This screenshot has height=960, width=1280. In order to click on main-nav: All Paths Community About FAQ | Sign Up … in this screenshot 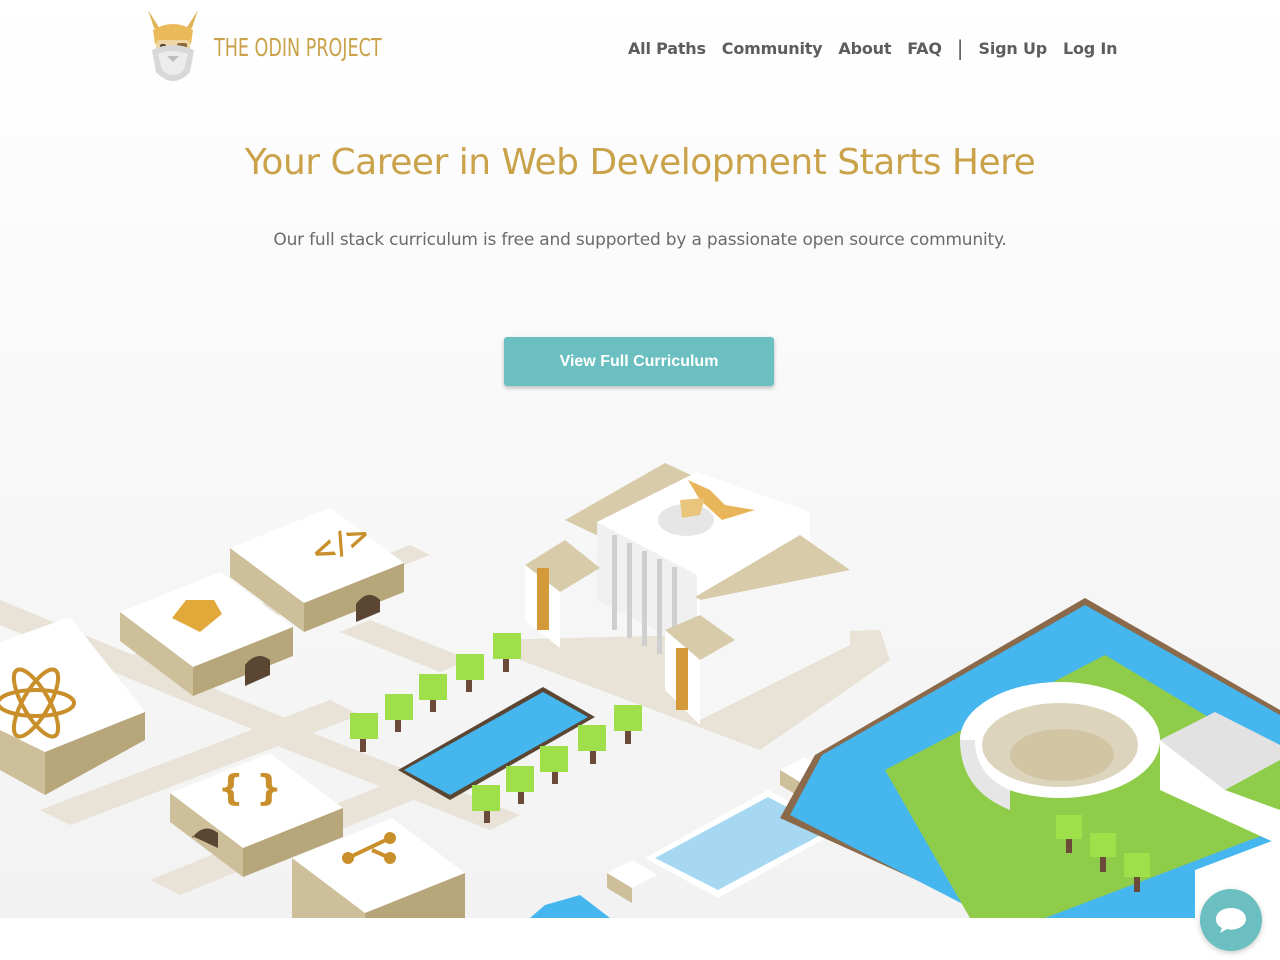, I will do `click(872, 48)`.